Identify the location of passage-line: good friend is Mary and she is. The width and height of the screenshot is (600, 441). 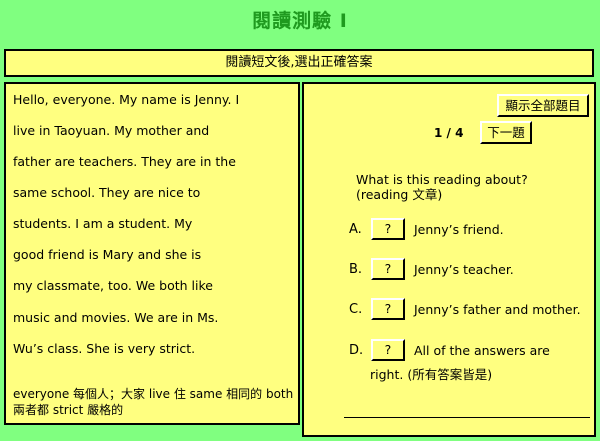
(107, 254).